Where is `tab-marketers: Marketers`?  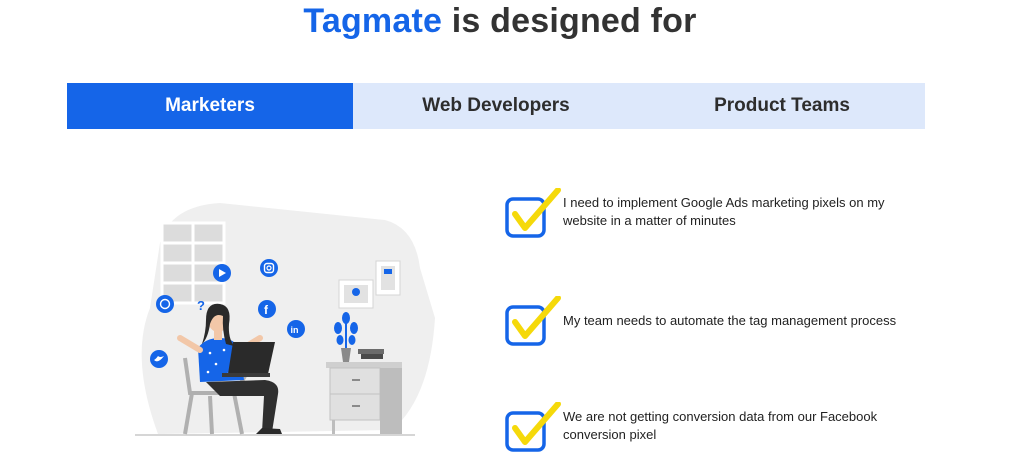
tab-marketers: Marketers is located at coordinates (210, 106).